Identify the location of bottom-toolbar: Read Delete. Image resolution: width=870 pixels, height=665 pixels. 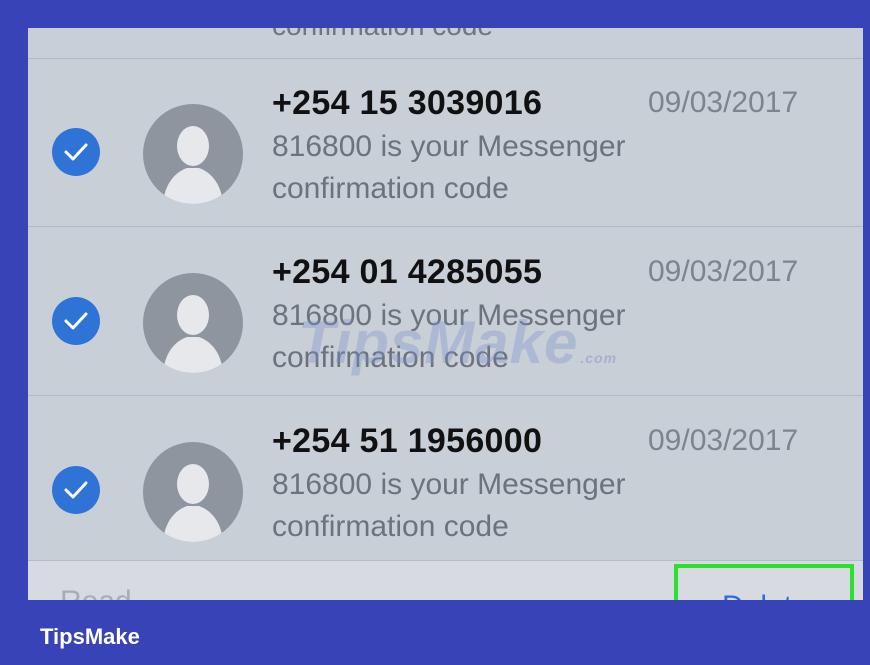
(445, 580).